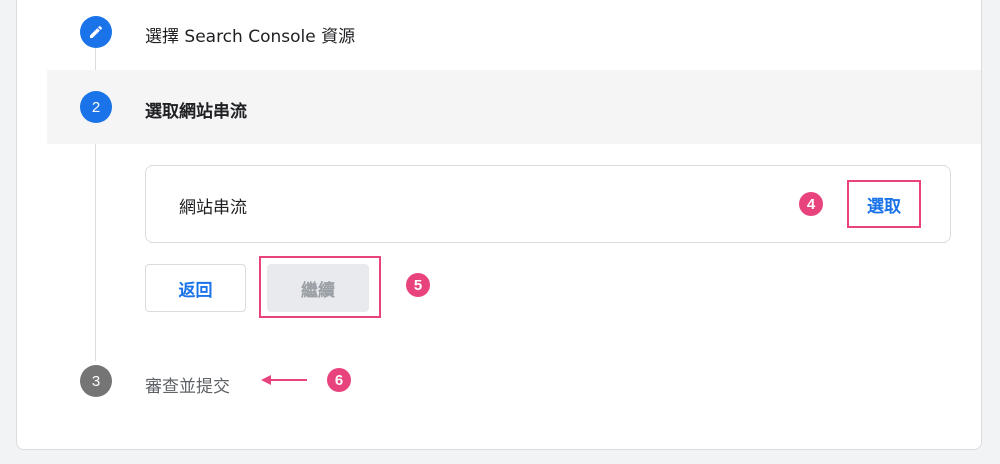 This screenshot has width=1000, height=464. What do you see at coordinates (96, 107) in the screenshot?
I see `step2-number-badge: 2` at bounding box center [96, 107].